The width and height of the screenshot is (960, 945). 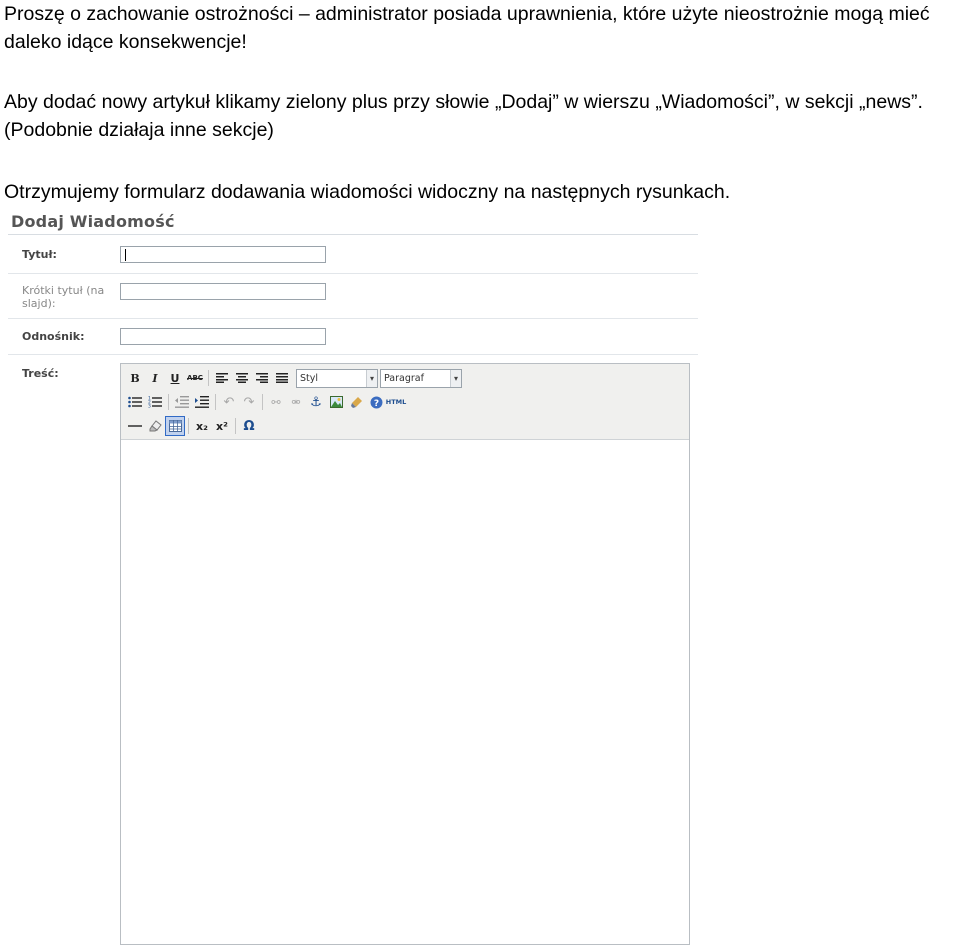 I want to click on short-title-row: Krótki tytuł (na slajd):, so click(x=353, y=296).